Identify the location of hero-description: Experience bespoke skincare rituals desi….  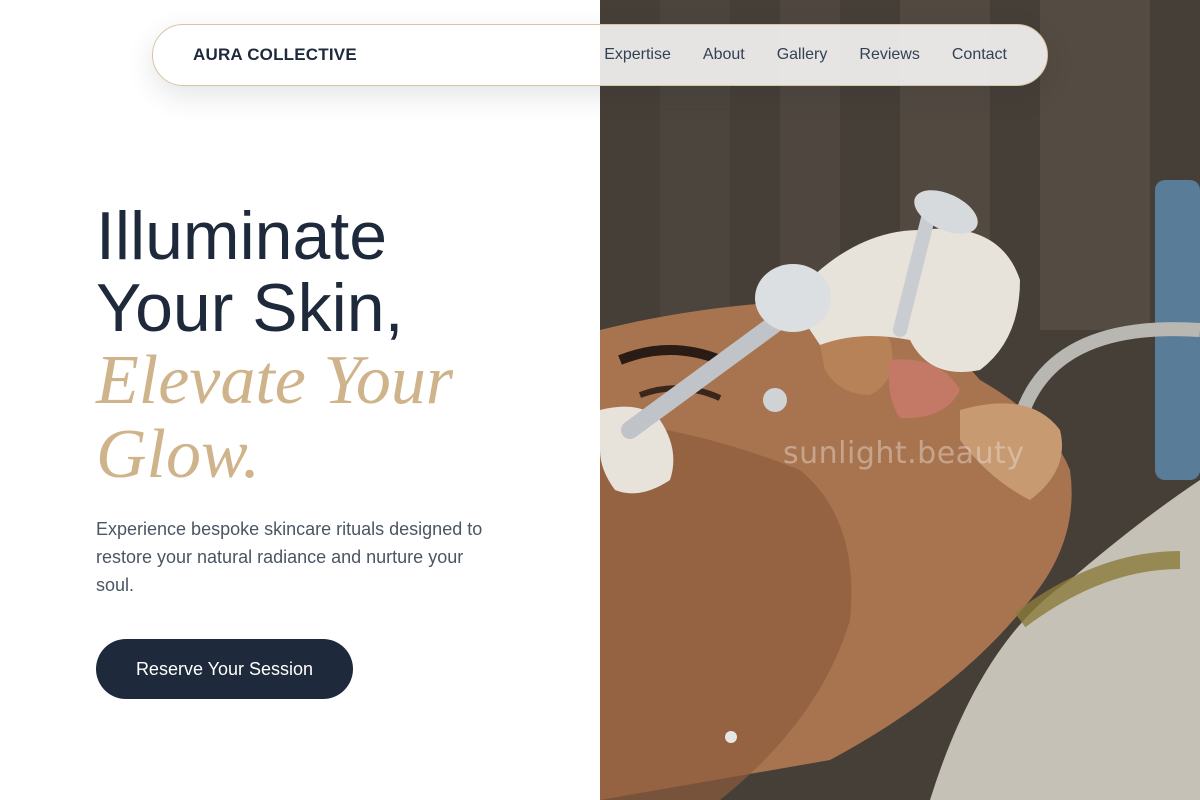
(289, 557).